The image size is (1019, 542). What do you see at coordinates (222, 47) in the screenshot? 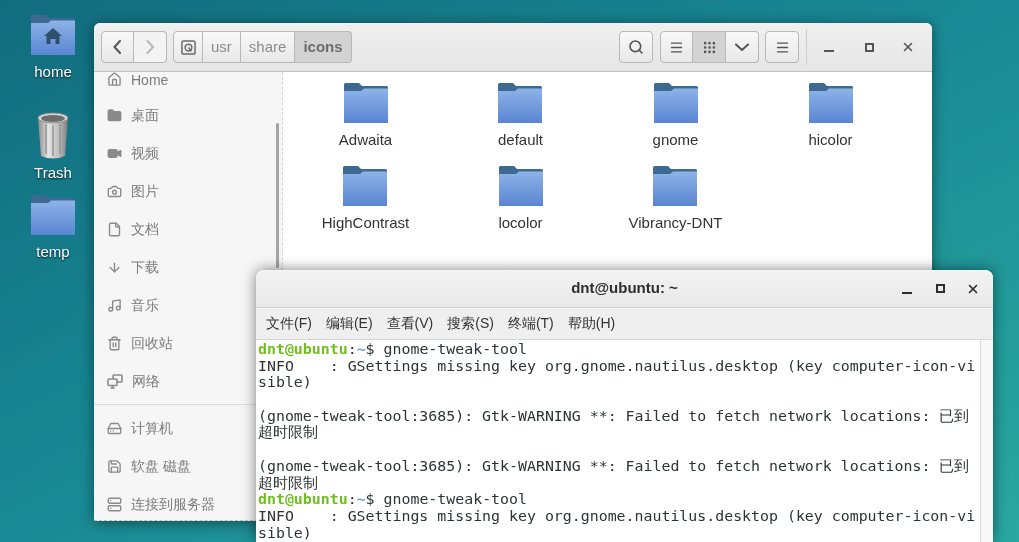
I see `path-button: usr` at bounding box center [222, 47].